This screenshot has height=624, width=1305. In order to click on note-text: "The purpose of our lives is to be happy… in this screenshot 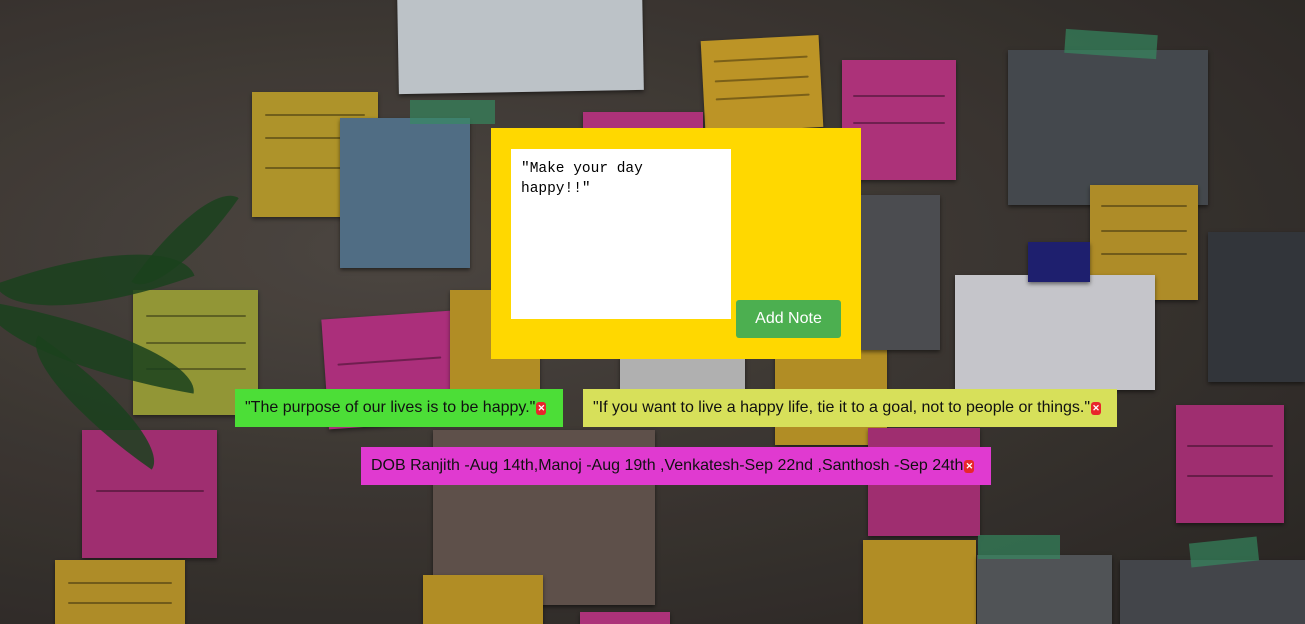, I will do `click(390, 407)`.